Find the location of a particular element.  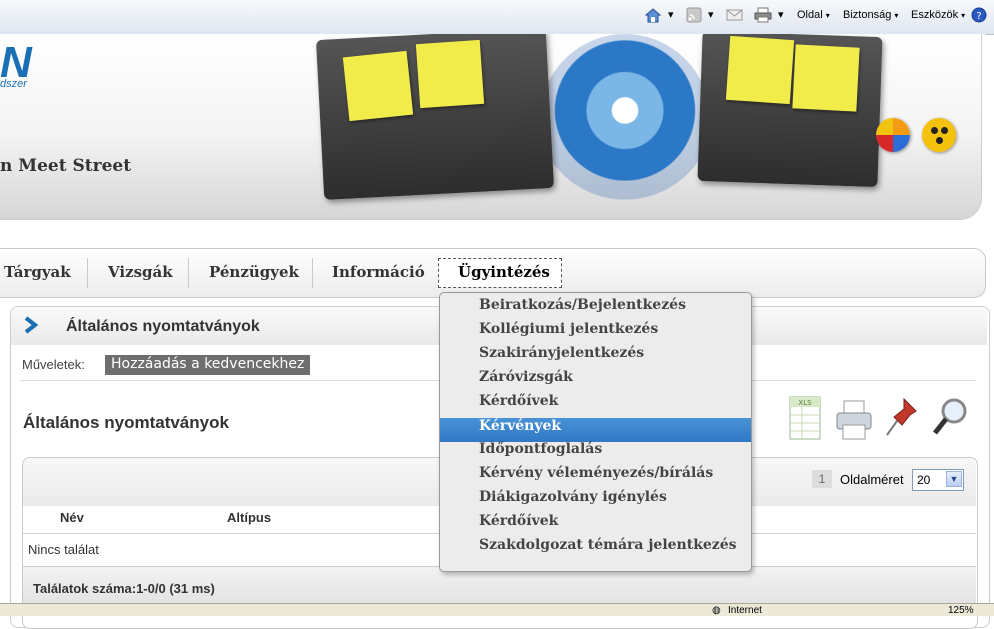

browser-status-bar: ◍ Internet 125% is located at coordinates (497, 609).